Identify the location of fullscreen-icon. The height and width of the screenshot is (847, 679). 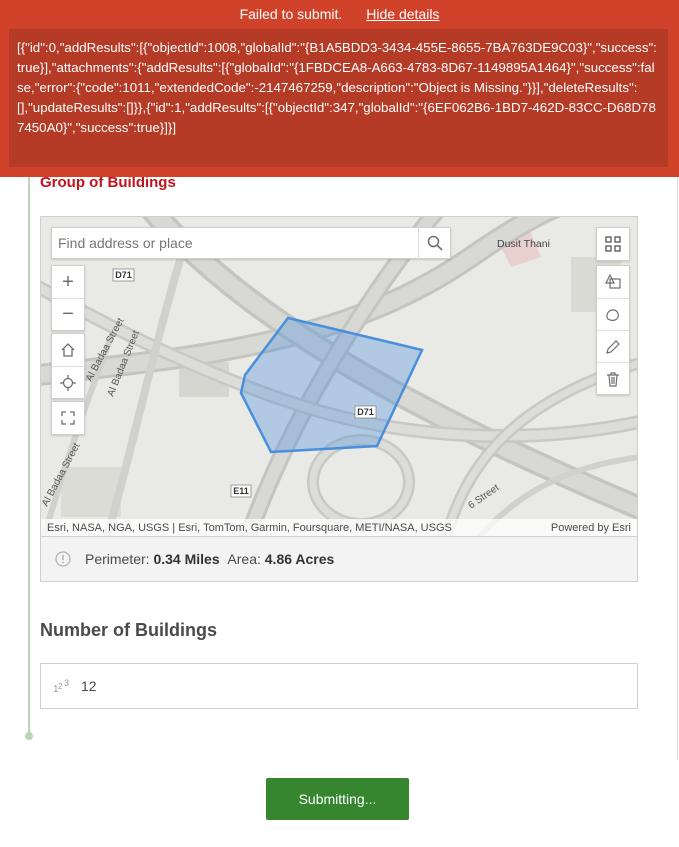
(68, 418).